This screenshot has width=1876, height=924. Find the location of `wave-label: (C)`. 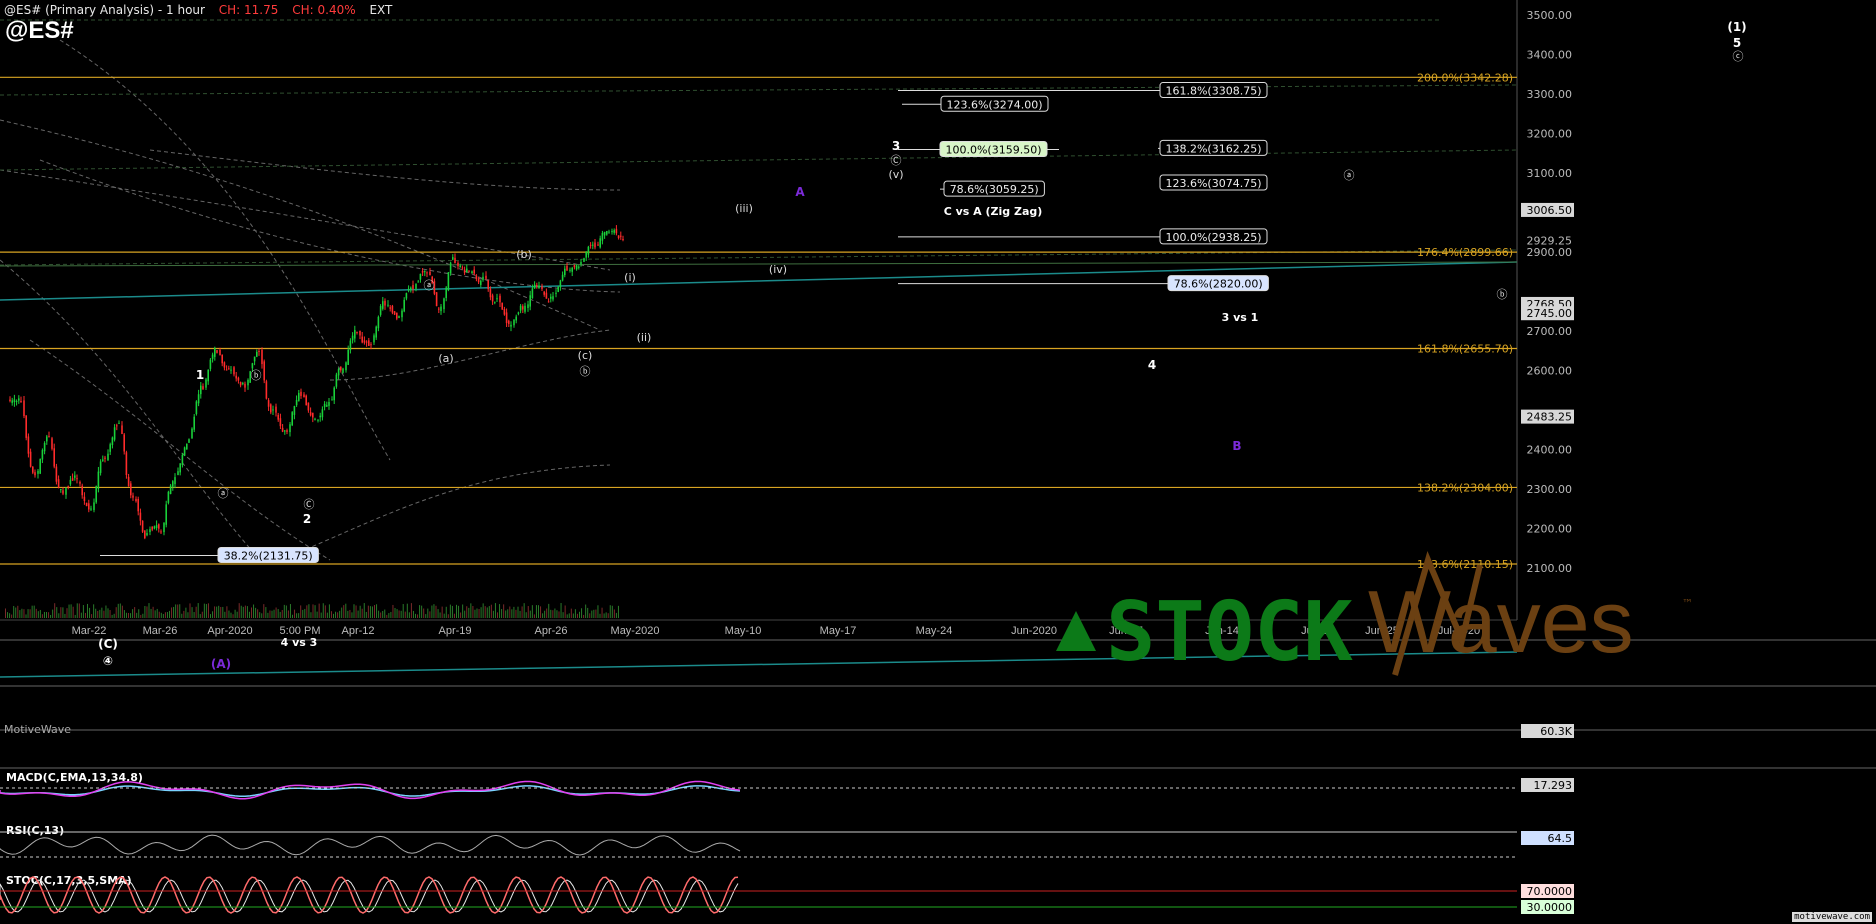

wave-label: (C) is located at coordinates (108, 644).